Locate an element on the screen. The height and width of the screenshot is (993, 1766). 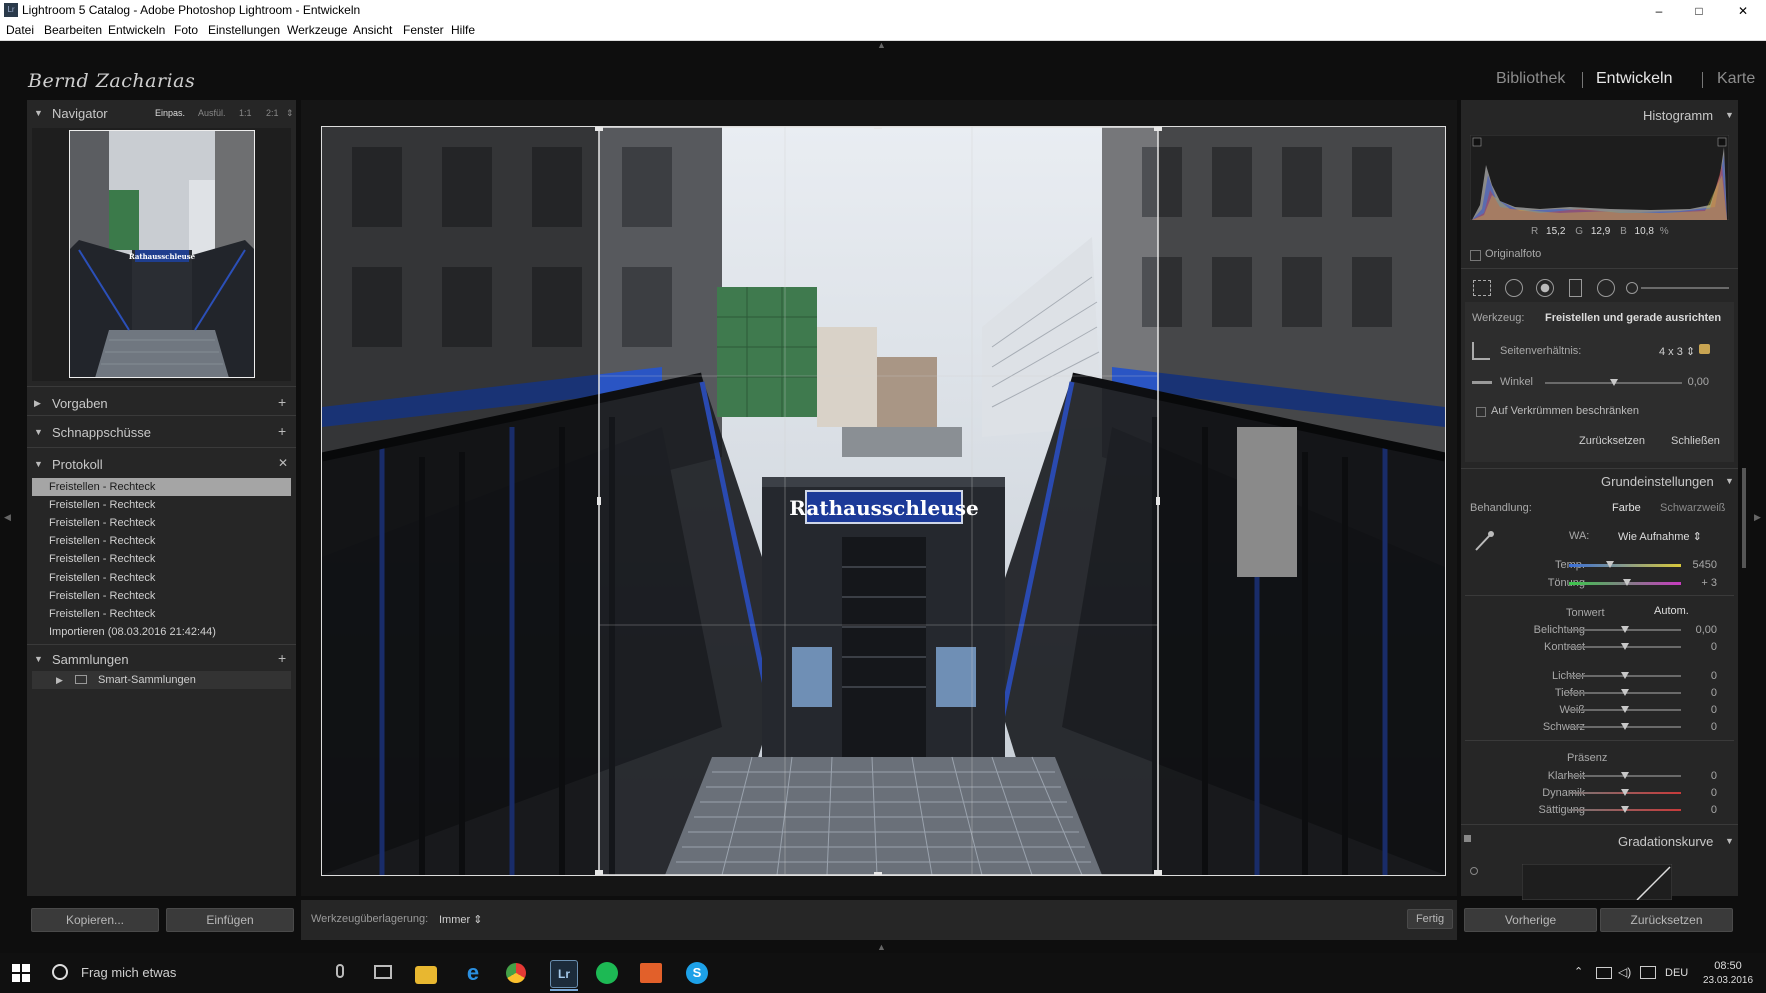
blacks-slider-knob is located at coordinates (1625, 726).